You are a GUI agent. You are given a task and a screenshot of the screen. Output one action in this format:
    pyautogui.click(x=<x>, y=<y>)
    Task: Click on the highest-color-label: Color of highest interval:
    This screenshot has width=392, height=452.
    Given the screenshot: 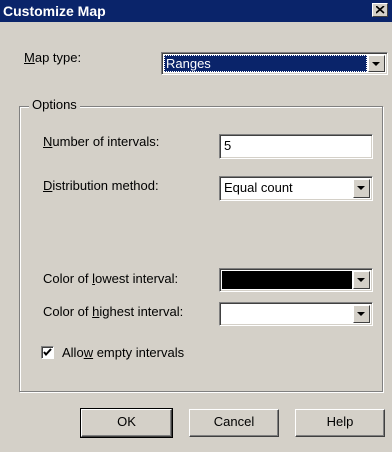 What is the action you would take?
    pyautogui.click(x=113, y=311)
    